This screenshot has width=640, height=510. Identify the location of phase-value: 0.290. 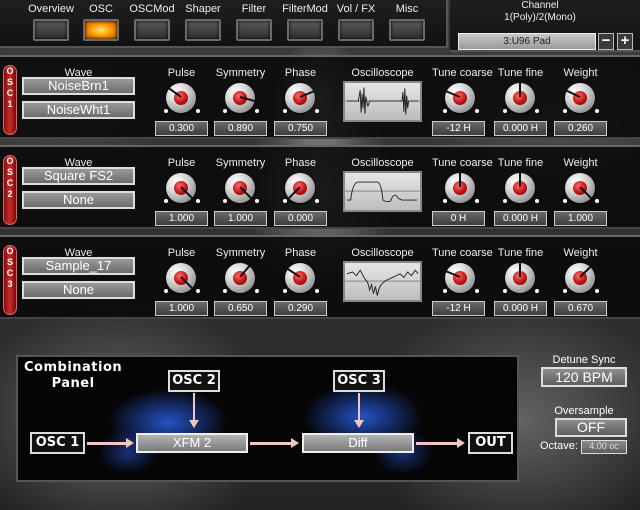
(300, 308).